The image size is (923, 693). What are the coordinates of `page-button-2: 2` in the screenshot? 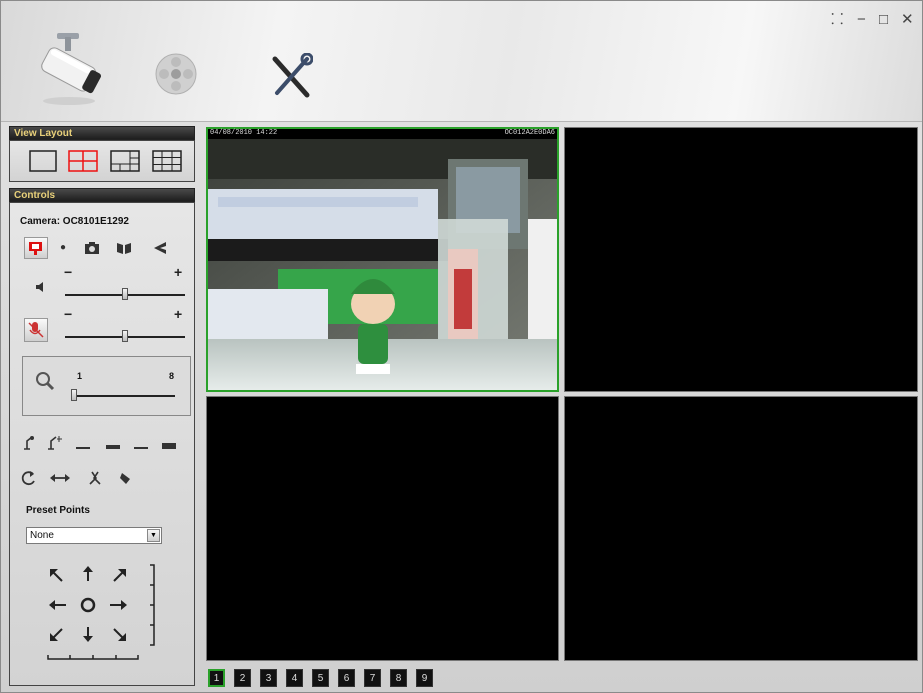 It's located at (242, 678).